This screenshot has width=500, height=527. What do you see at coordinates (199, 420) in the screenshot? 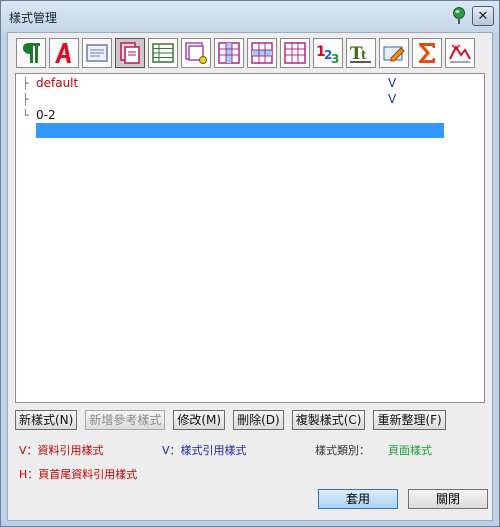
I see `modify-button: 修改(M)` at bounding box center [199, 420].